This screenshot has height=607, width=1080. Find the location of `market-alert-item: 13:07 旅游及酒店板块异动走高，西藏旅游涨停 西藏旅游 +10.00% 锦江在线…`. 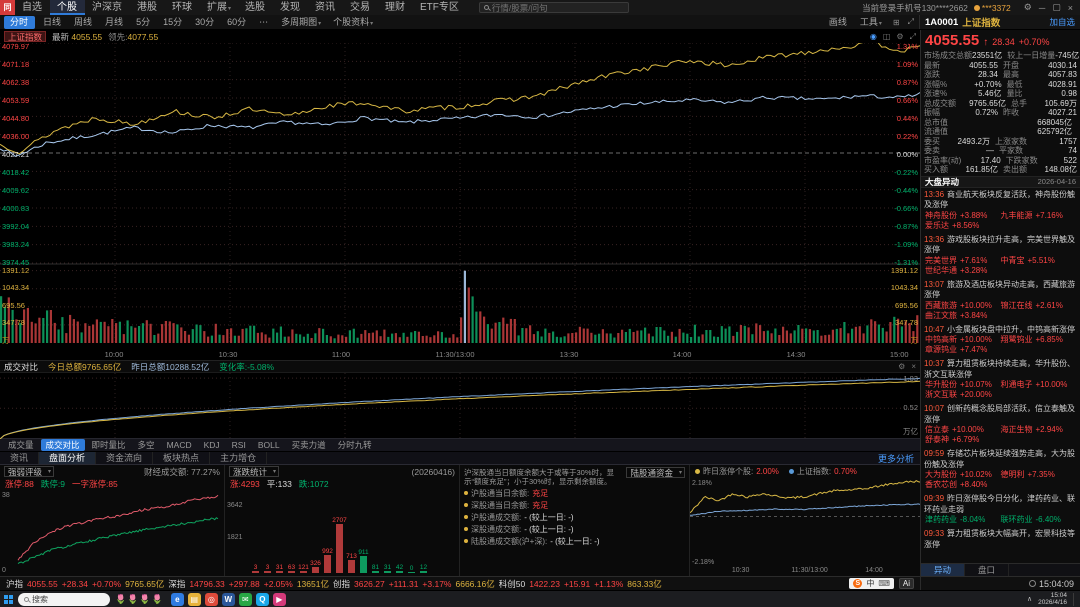

market-alert-item: 13:07 旅游及酒店板块异动走高，西藏旅游涨停 西藏旅游 +10.00% 锦江在线… is located at coordinates (1000, 300).